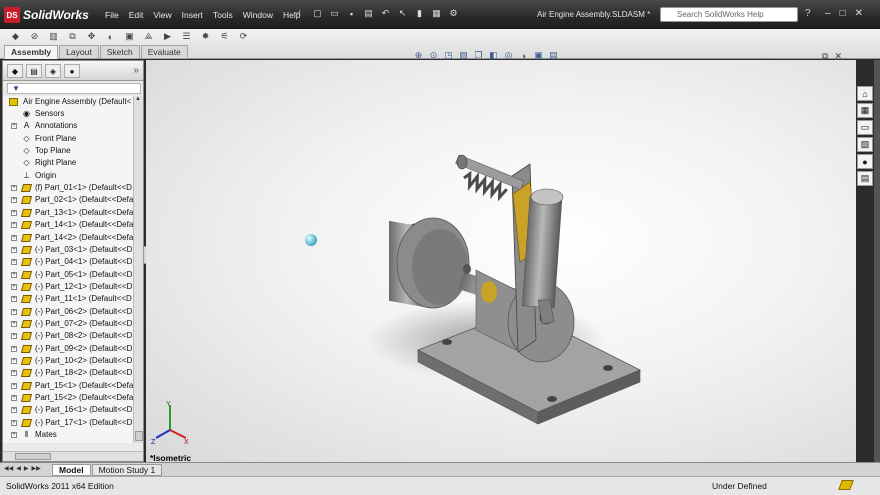 The height and width of the screenshot is (495, 880). I want to click on property-manager-tab-icon: ▤, so click(34, 71).